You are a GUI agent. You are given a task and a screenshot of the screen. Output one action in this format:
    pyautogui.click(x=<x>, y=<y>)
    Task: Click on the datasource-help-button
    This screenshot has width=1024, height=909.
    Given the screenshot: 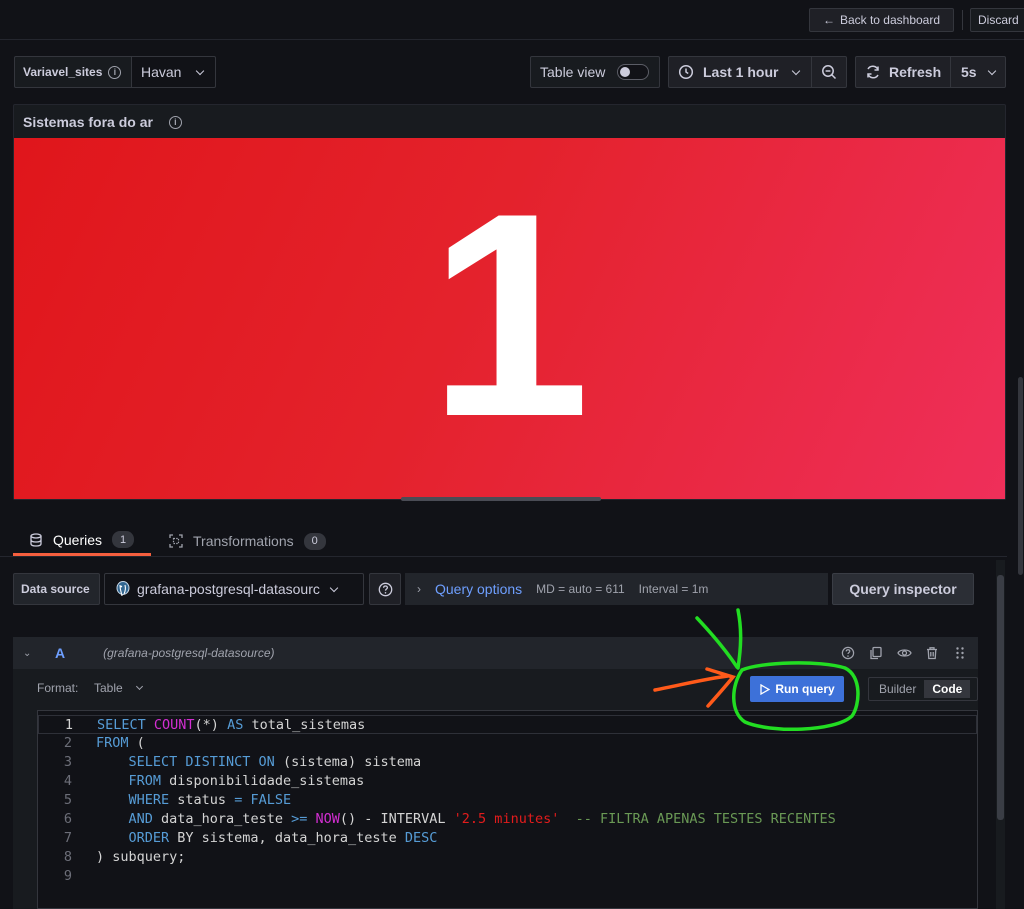 What is the action you would take?
    pyautogui.click(x=385, y=589)
    